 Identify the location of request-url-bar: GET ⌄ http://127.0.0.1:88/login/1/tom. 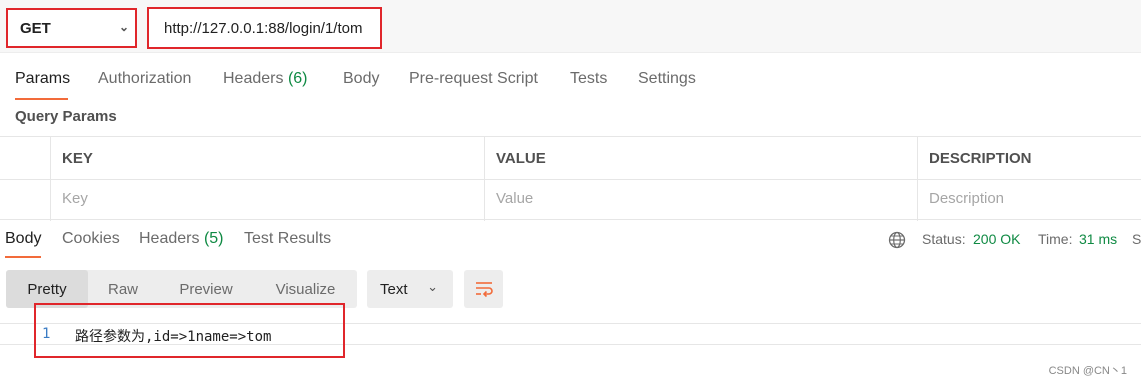
(570, 26).